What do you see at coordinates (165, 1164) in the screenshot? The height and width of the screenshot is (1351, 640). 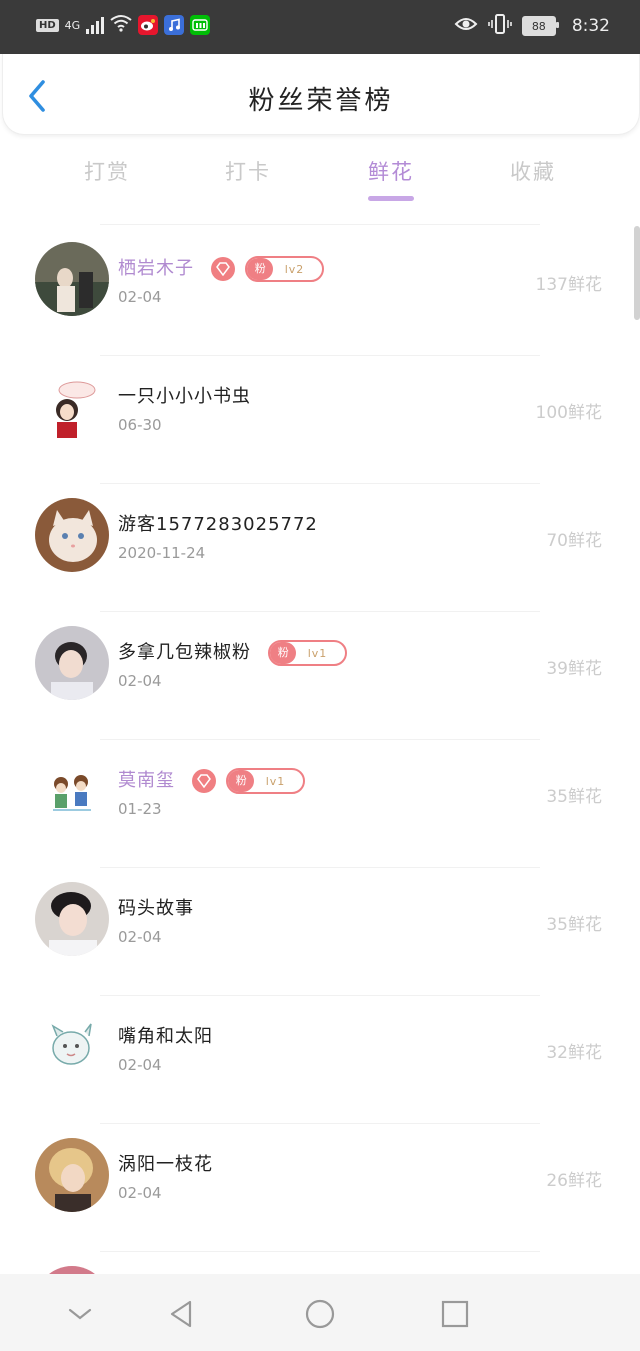 I see `user-name: 涡阳一枝花` at bounding box center [165, 1164].